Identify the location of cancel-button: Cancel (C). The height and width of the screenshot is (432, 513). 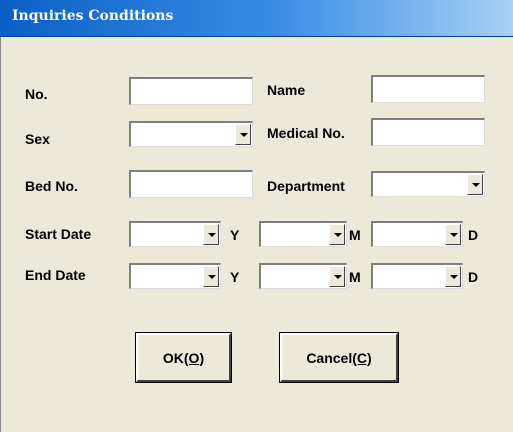
(339, 357).